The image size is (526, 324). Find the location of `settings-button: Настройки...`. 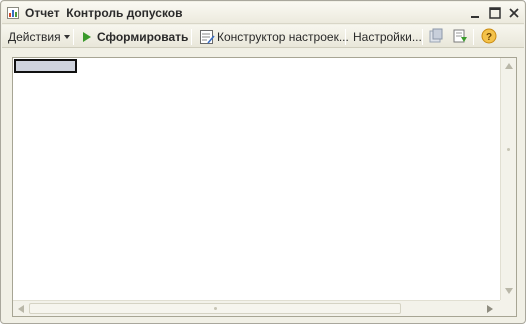

settings-button: Настройки... is located at coordinates (387, 37).